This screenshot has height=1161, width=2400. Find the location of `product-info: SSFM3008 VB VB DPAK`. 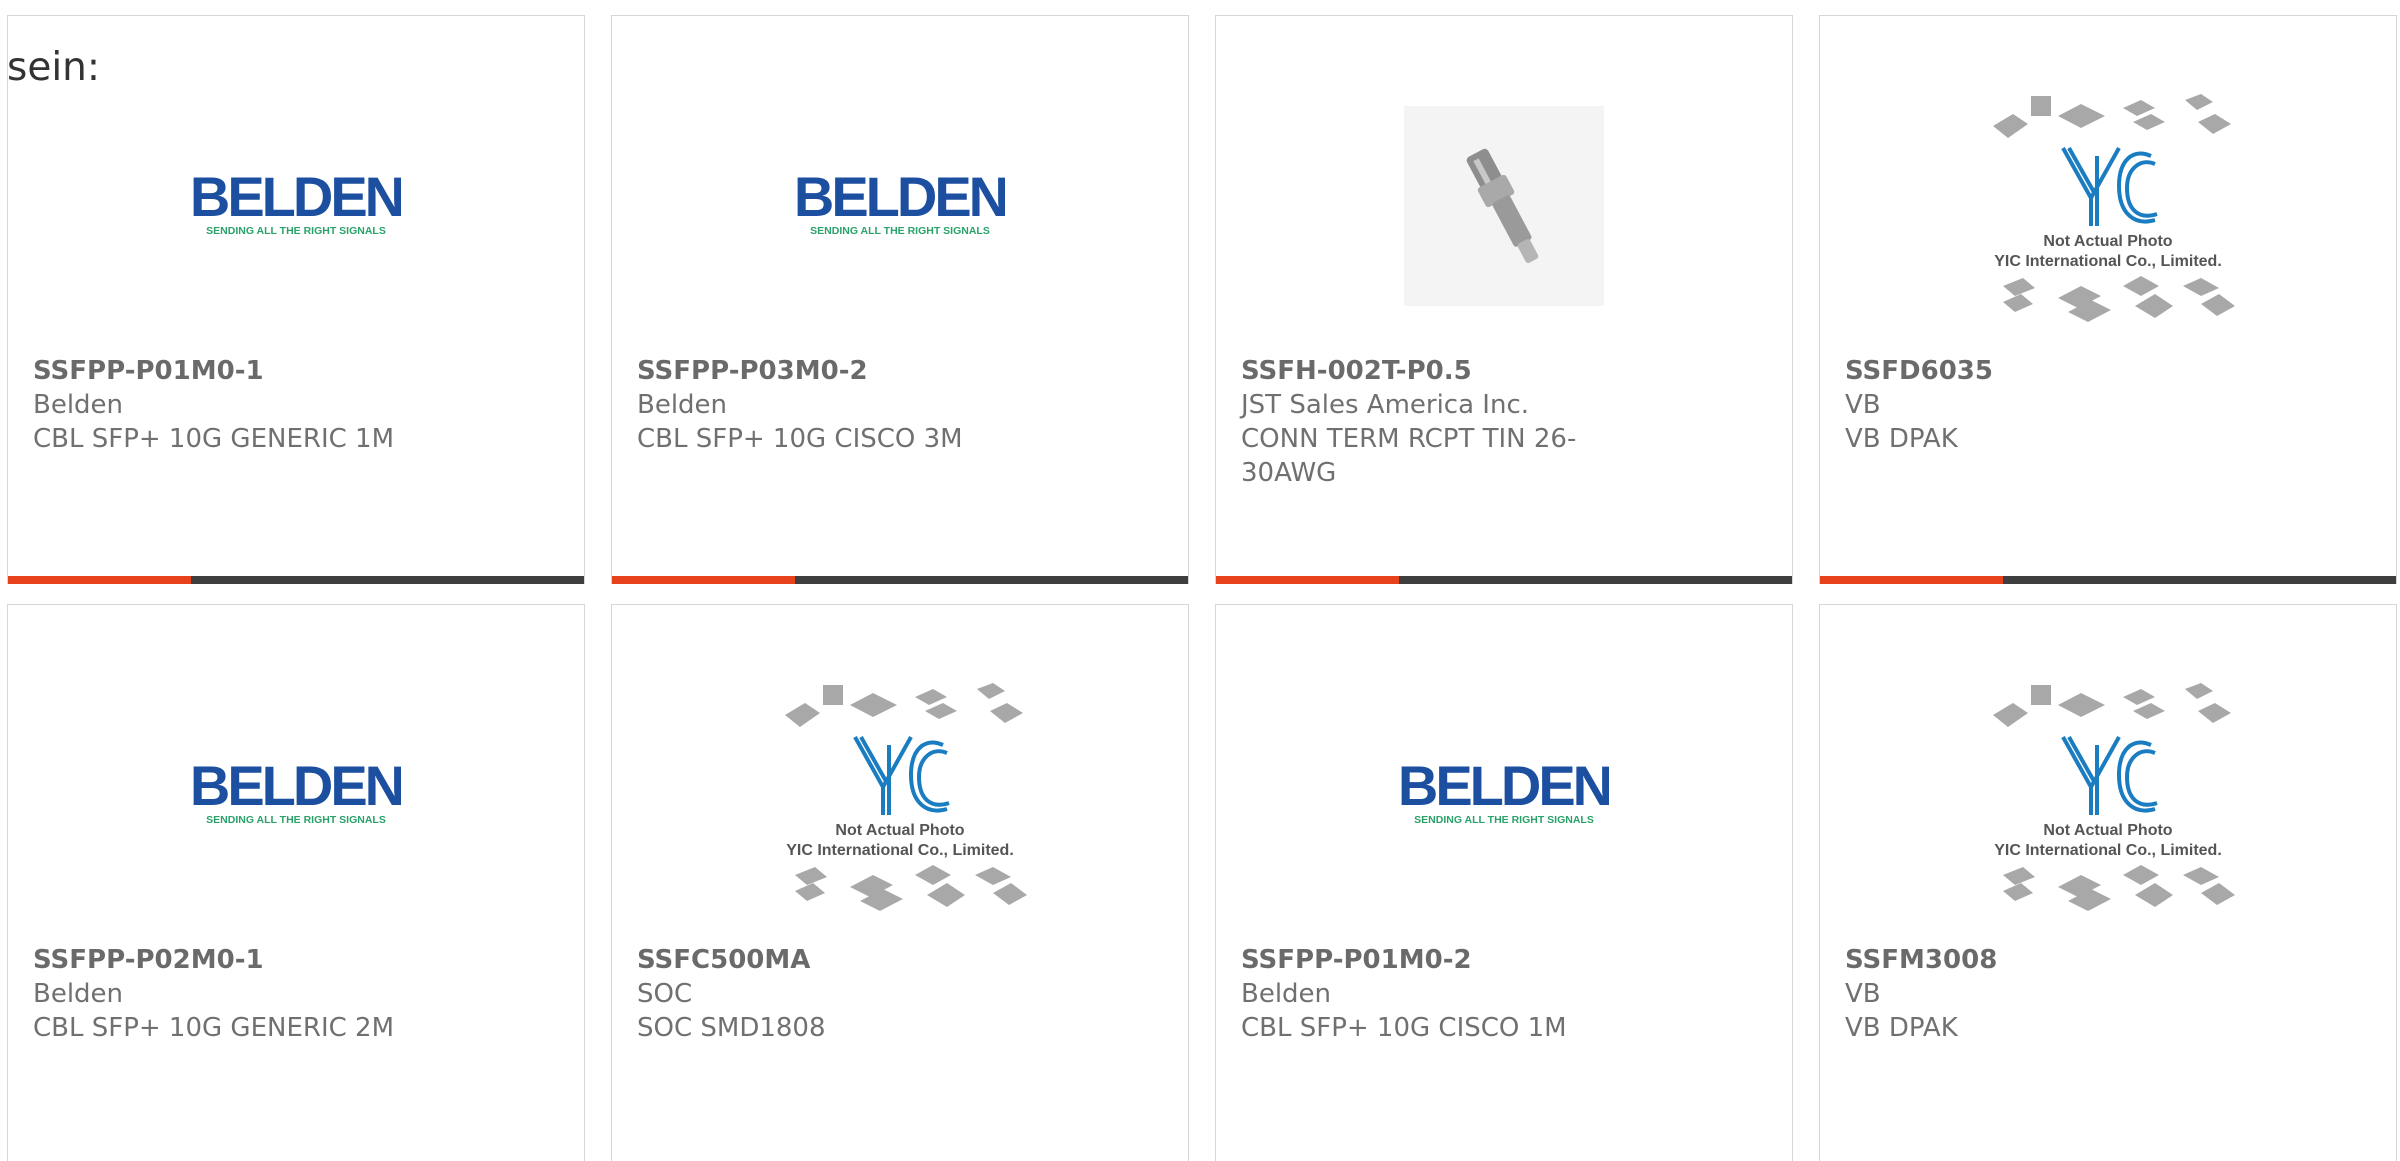

product-info: SSFM3008 VB VB DPAK is located at coordinates (2108, 994).